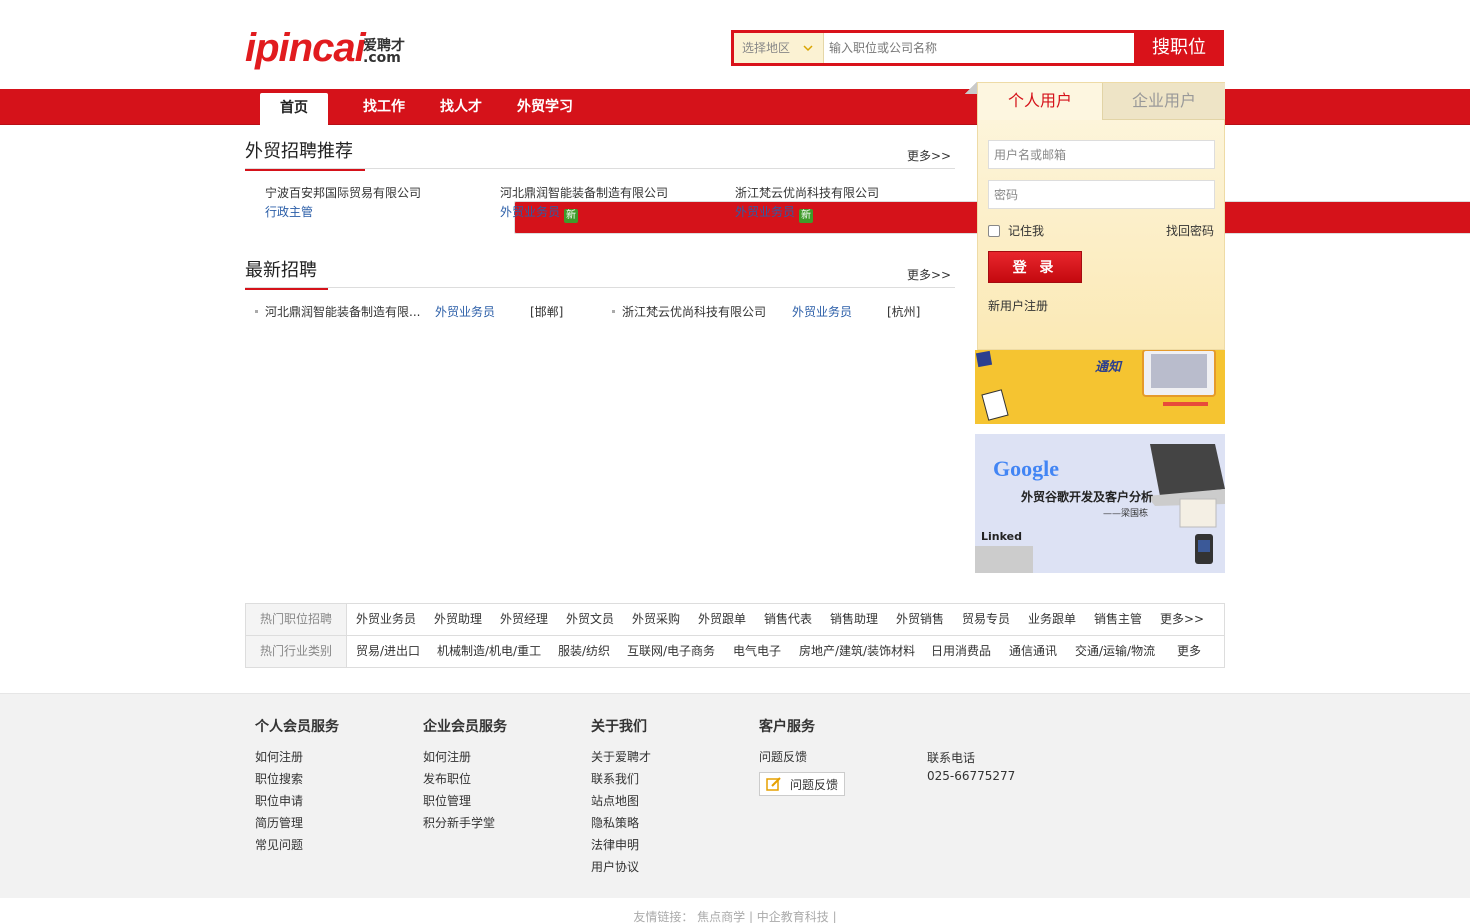 The height and width of the screenshot is (923, 1470). What do you see at coordinates (458, 619) in the screenshot?
I see `hot-job-link: 外贸助理` at bounding box center [458, 619].